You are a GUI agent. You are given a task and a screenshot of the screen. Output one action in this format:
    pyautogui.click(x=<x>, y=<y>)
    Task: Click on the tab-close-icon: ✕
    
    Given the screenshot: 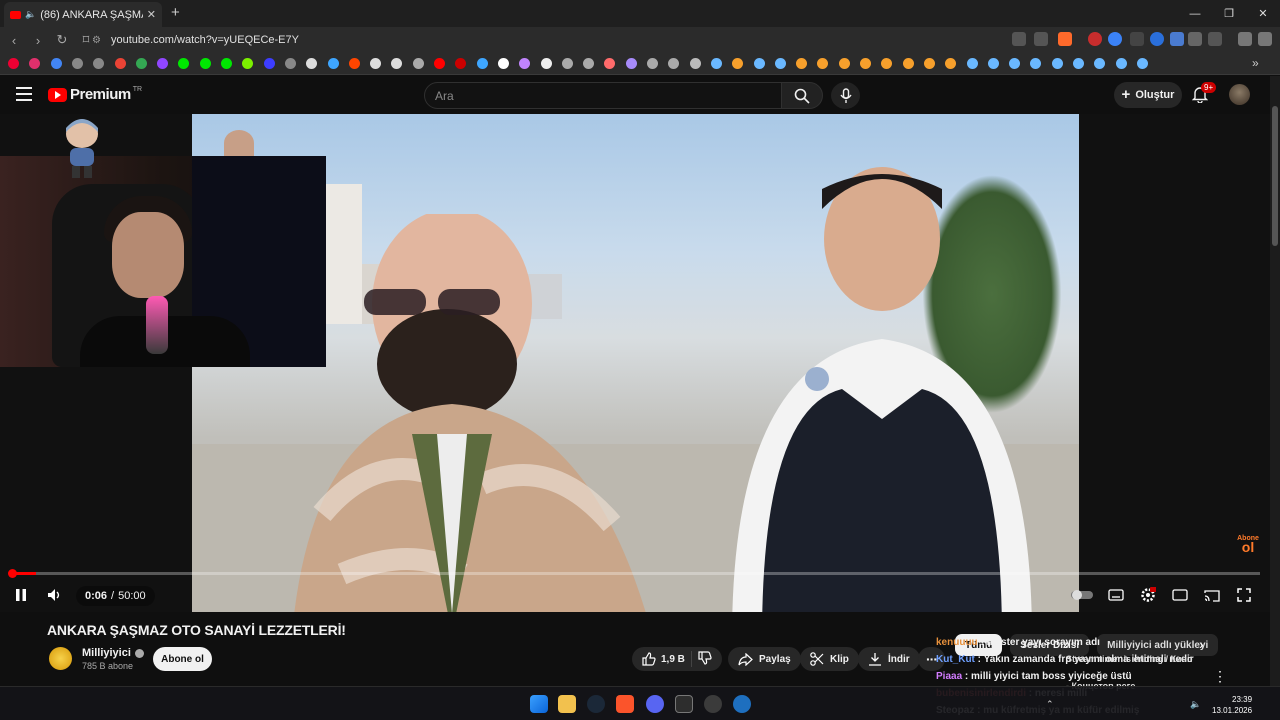 What is the action you would take?
    pyautogui.click(x=151, y=14)
    